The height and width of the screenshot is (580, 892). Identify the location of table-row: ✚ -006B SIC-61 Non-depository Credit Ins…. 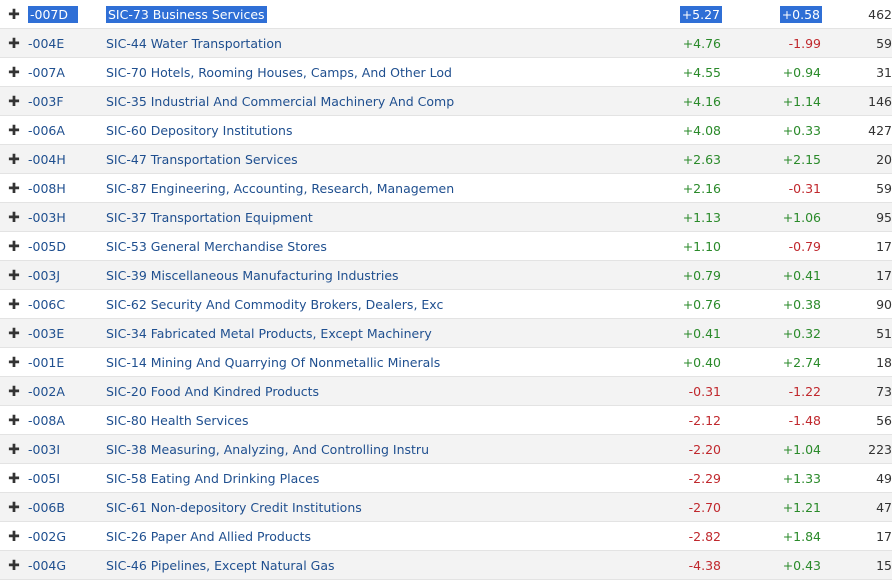
(446, 507).